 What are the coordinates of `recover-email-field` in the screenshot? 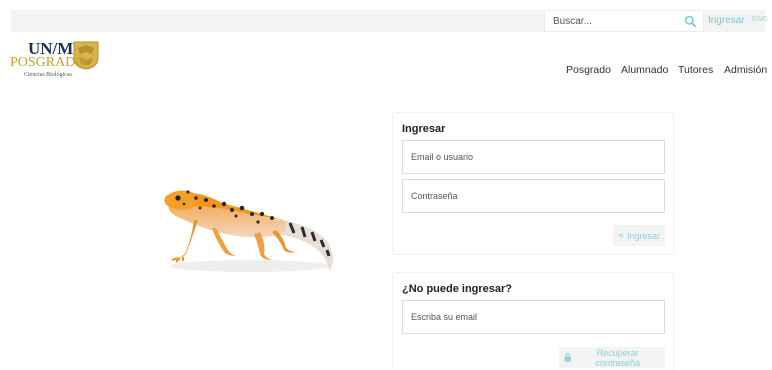 It's located at (533, 317).